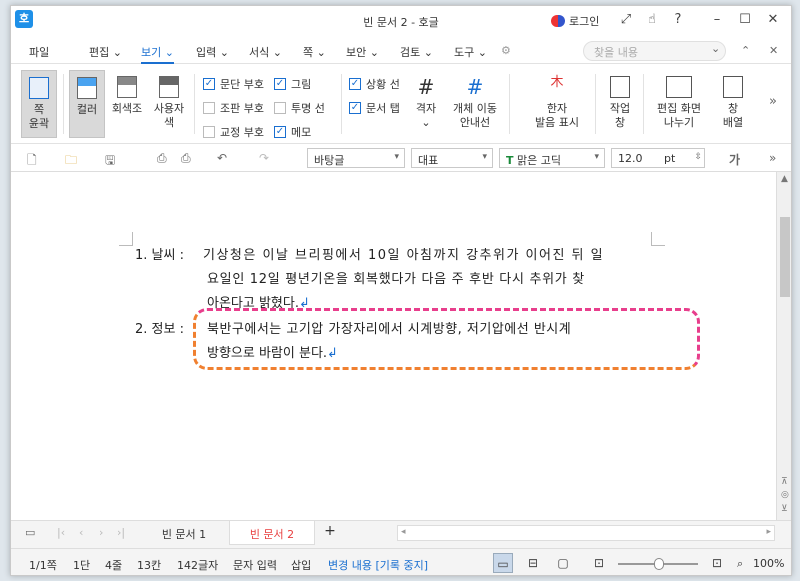 The width and height of the screenshot is (800, 581). I want to click on redo-icon: ↷, so click(264, 158).